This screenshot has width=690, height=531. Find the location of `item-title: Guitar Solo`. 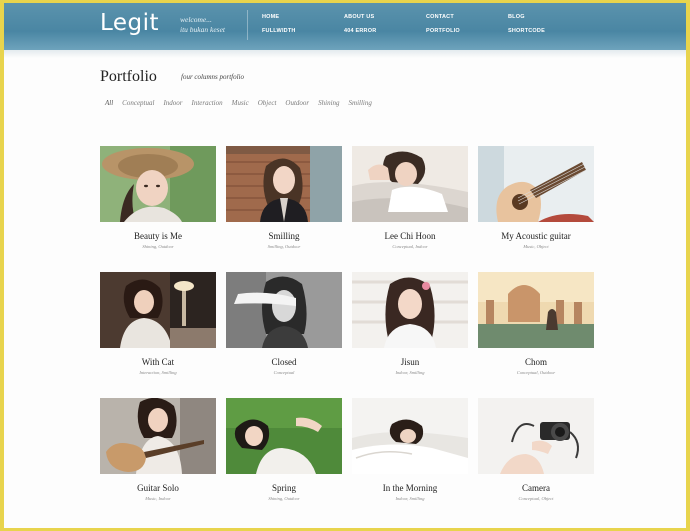

item-title: Guitar Solo is located at coordinates (158, 488).